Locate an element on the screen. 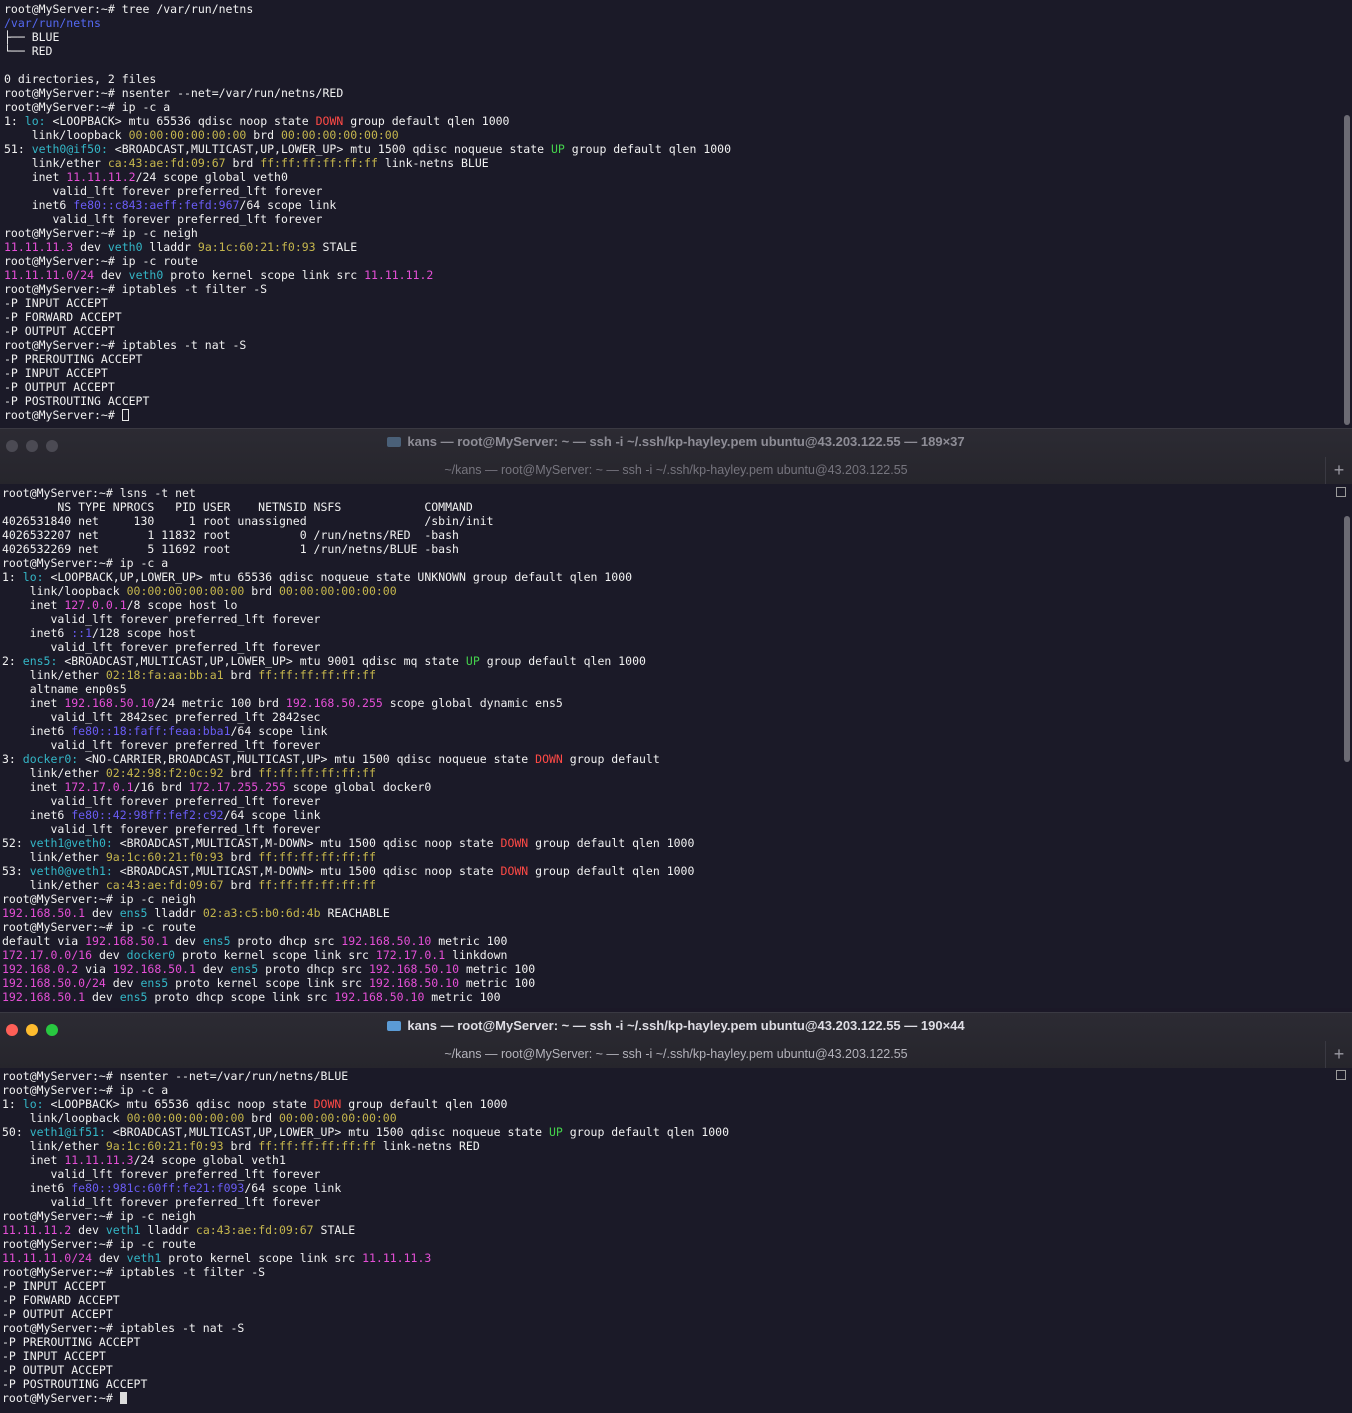 This screenshot has height=1413, width=1352. terminal-text: UP is located at coordinates (472, 661).